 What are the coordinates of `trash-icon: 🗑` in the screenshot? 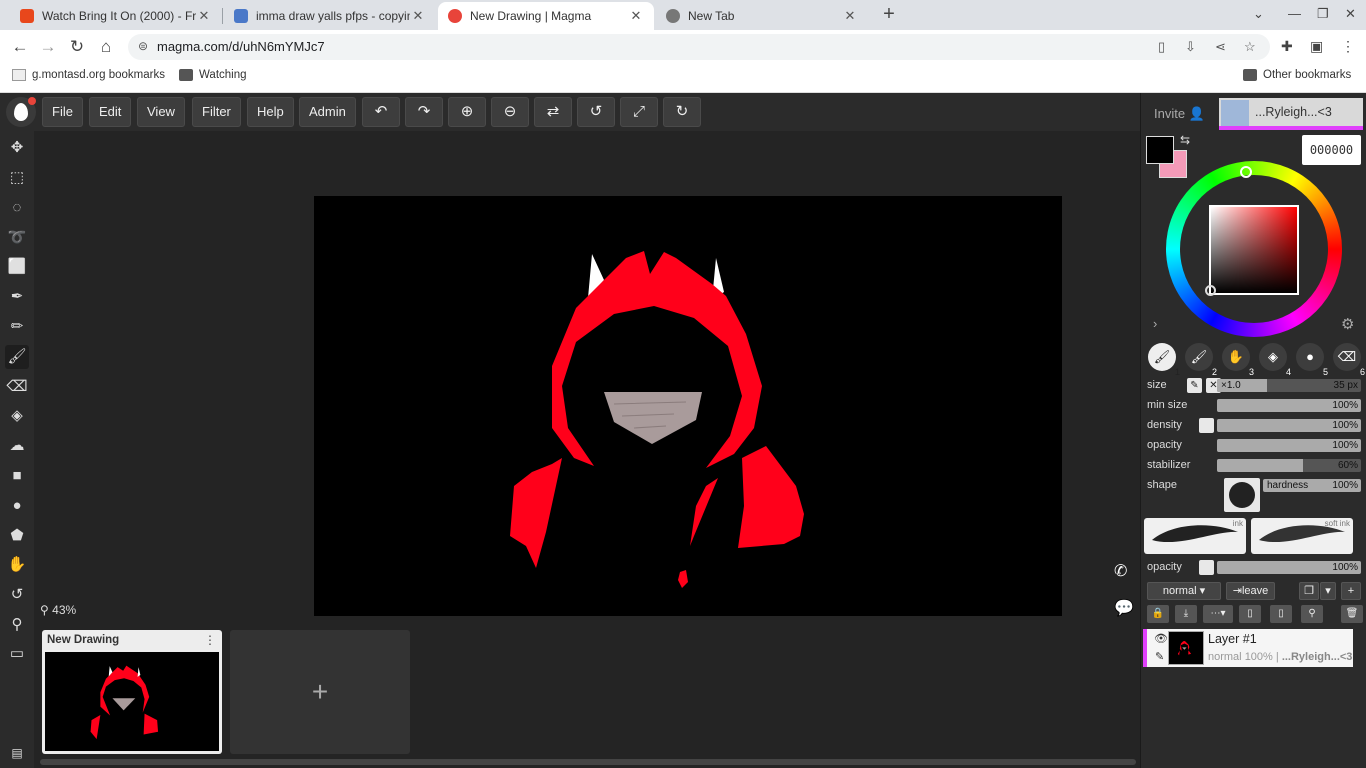 It's located at (1352, 614).